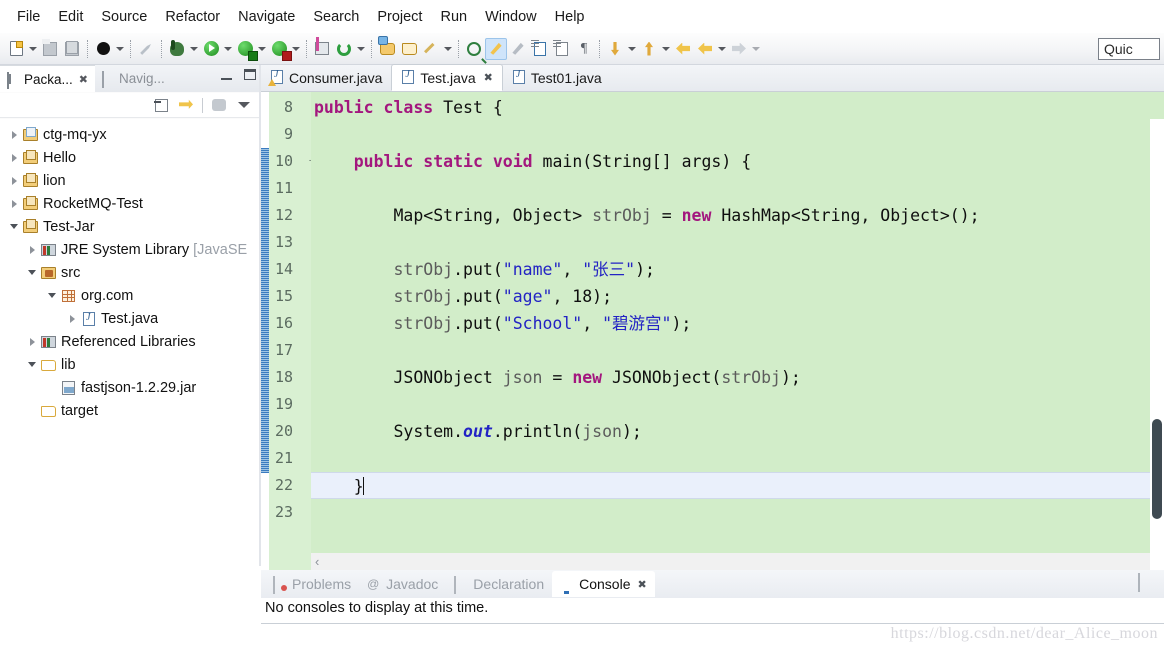 The width and height of the screenshot is (1164, 647). Describe the element at coordinates (245, 49) in the screenshot. I see `run-external-tools-icon` at that location.